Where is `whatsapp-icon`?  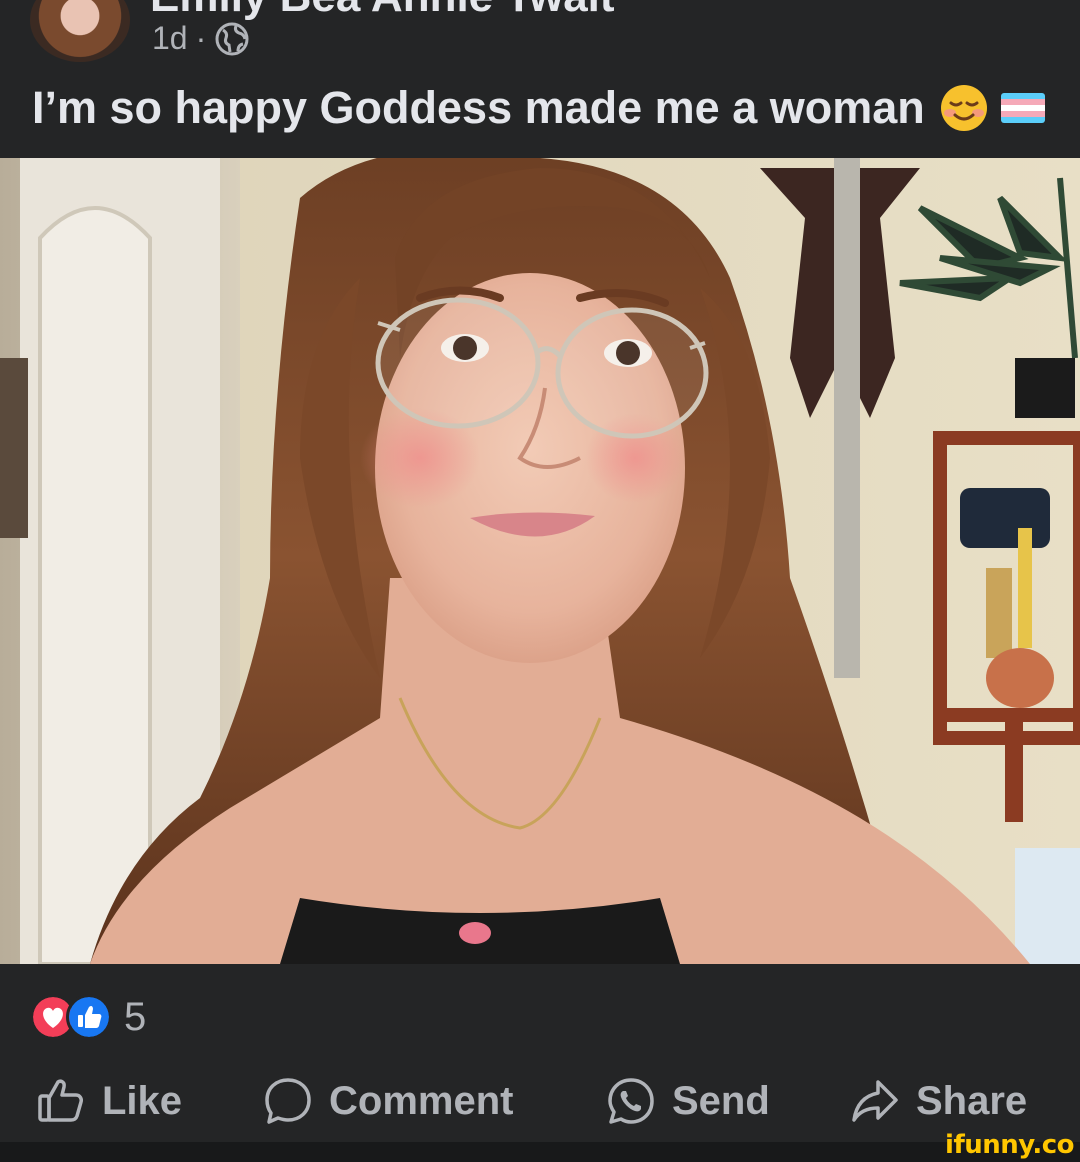 whatsapp-icon is located at coordinates (631, 1101).